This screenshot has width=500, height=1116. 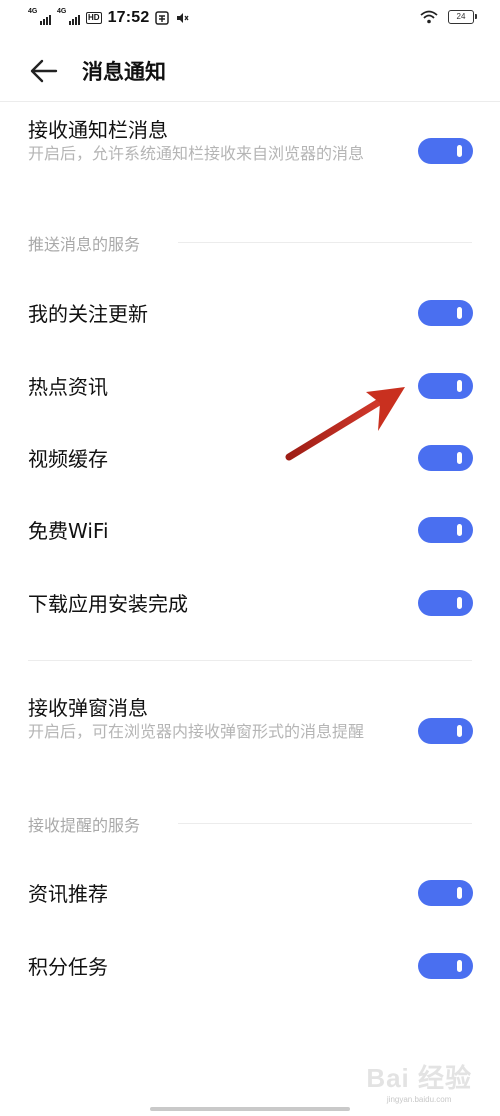 What do you see at coordinates (68, 387) in the screenshot?
I see `item-label: 热点资讯` at bounding box center [68, 387].